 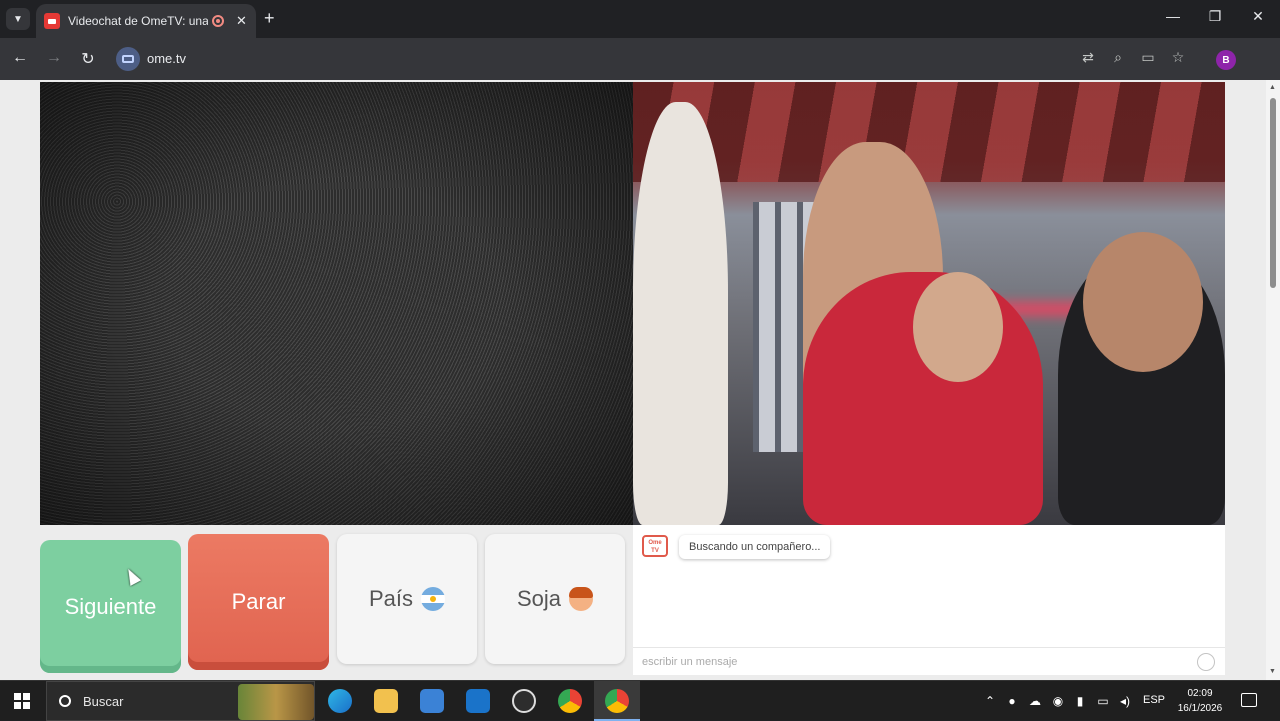 What do you see at coordinates (1200, 693) in the screenshot?
I see `clock-time: 02:09` at bounding box center [1200, 693].